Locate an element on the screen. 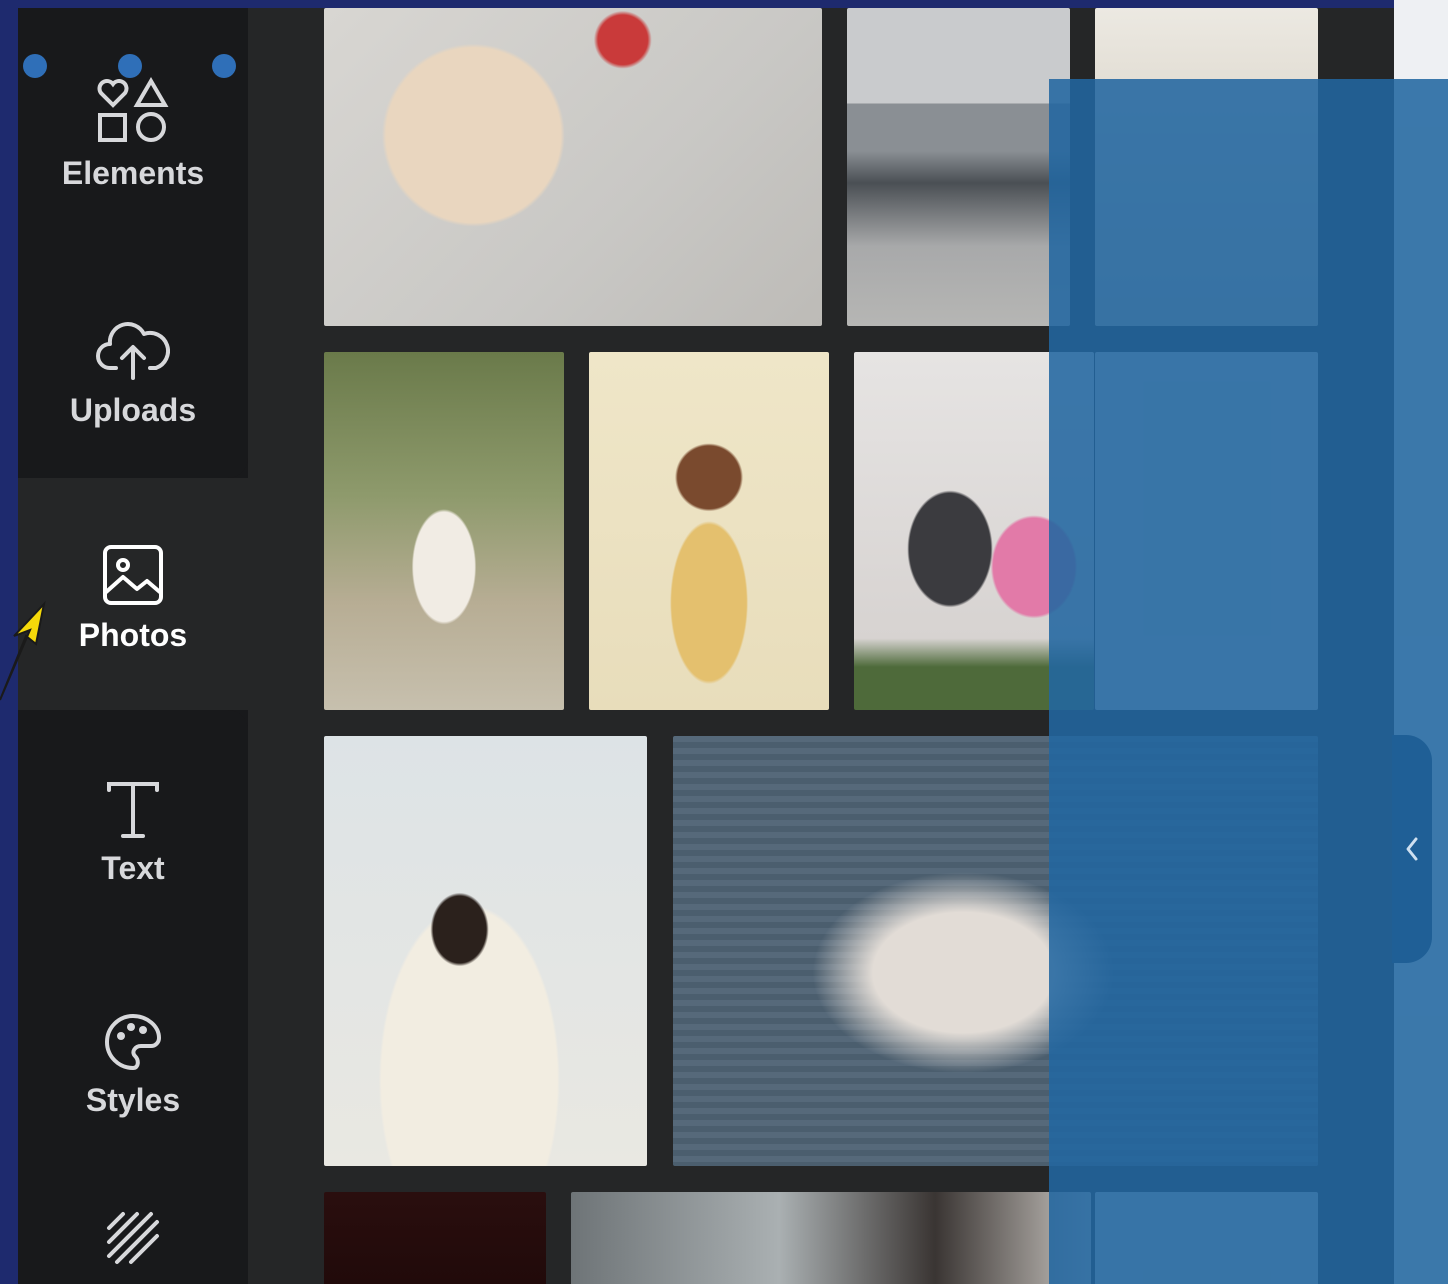  sidebar-item-label: Elements is located at coordinates (133, 172).